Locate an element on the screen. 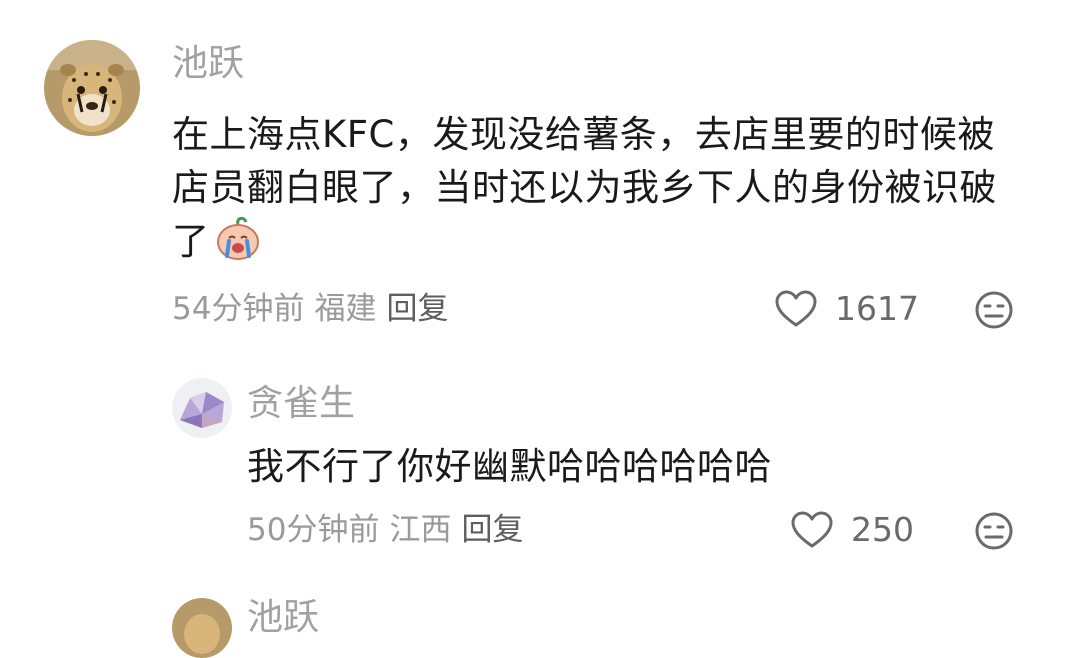 Image resolution: width=1073 pixels, height=658 pixels. purple-crystal-avatar-icon is located at coordinates (202, 408).